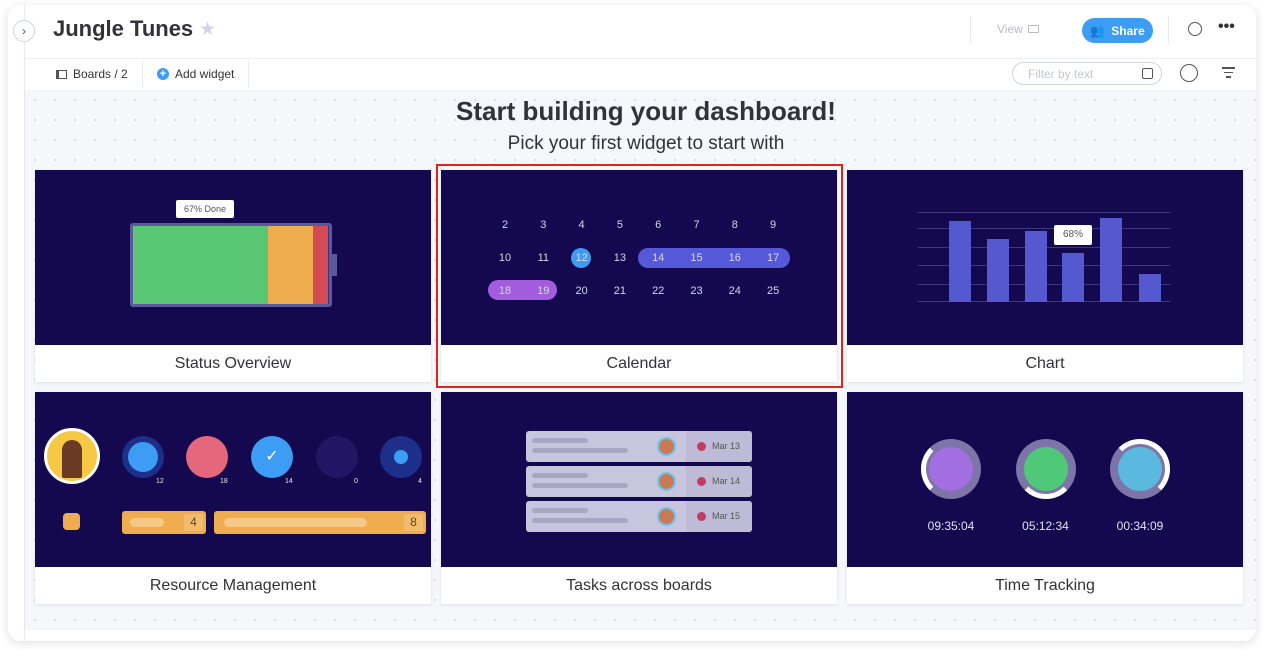 This screenshot has height=650, width=1264. I want to click on task-row: Mar 15, so click(639, 516).